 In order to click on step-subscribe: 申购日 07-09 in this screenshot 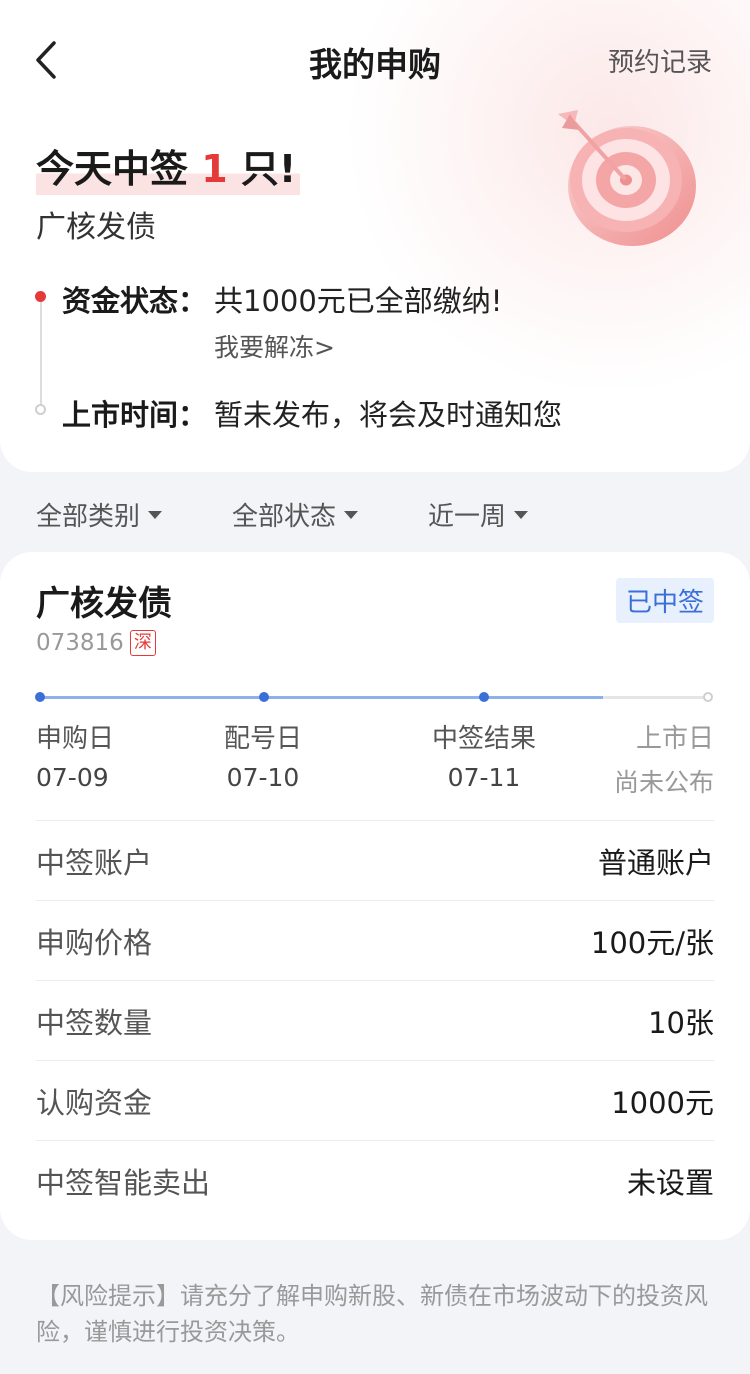, I will do `click(75, 755)`.